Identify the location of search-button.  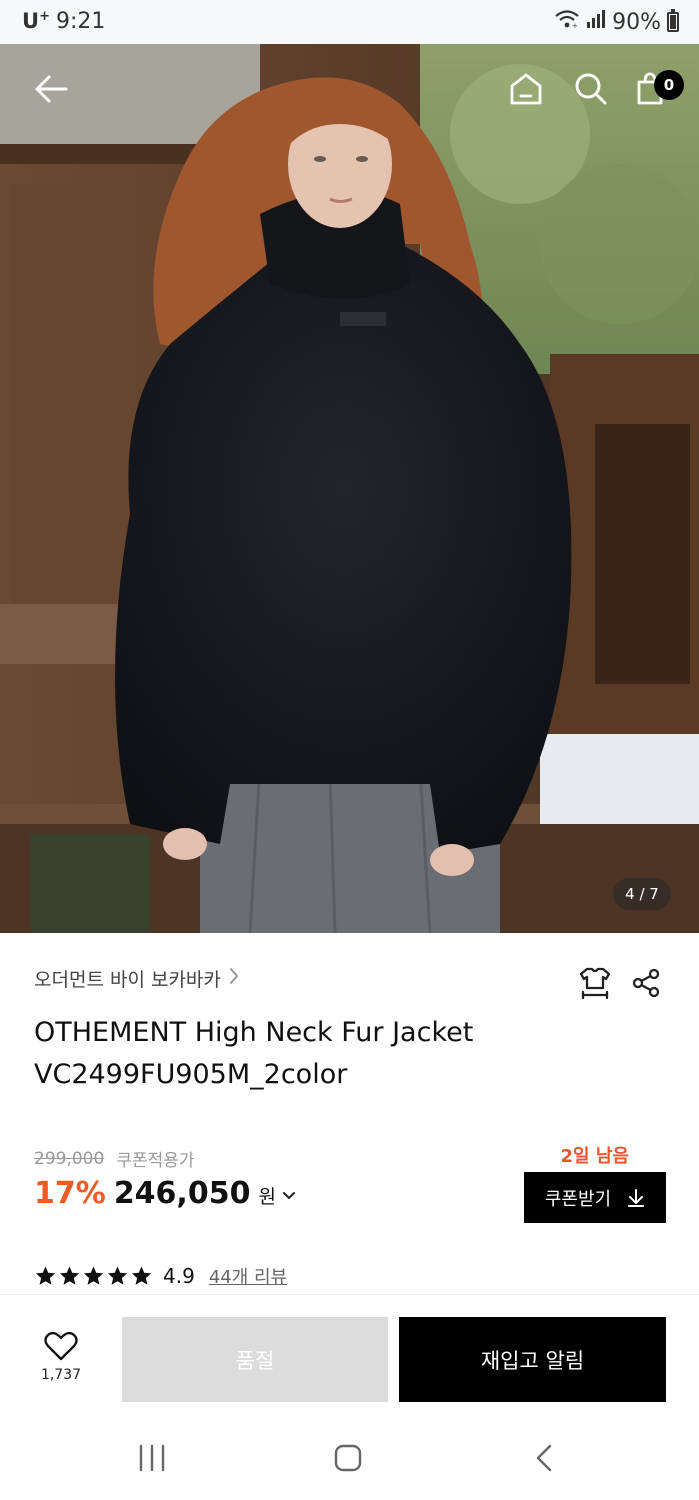
(591, 89).